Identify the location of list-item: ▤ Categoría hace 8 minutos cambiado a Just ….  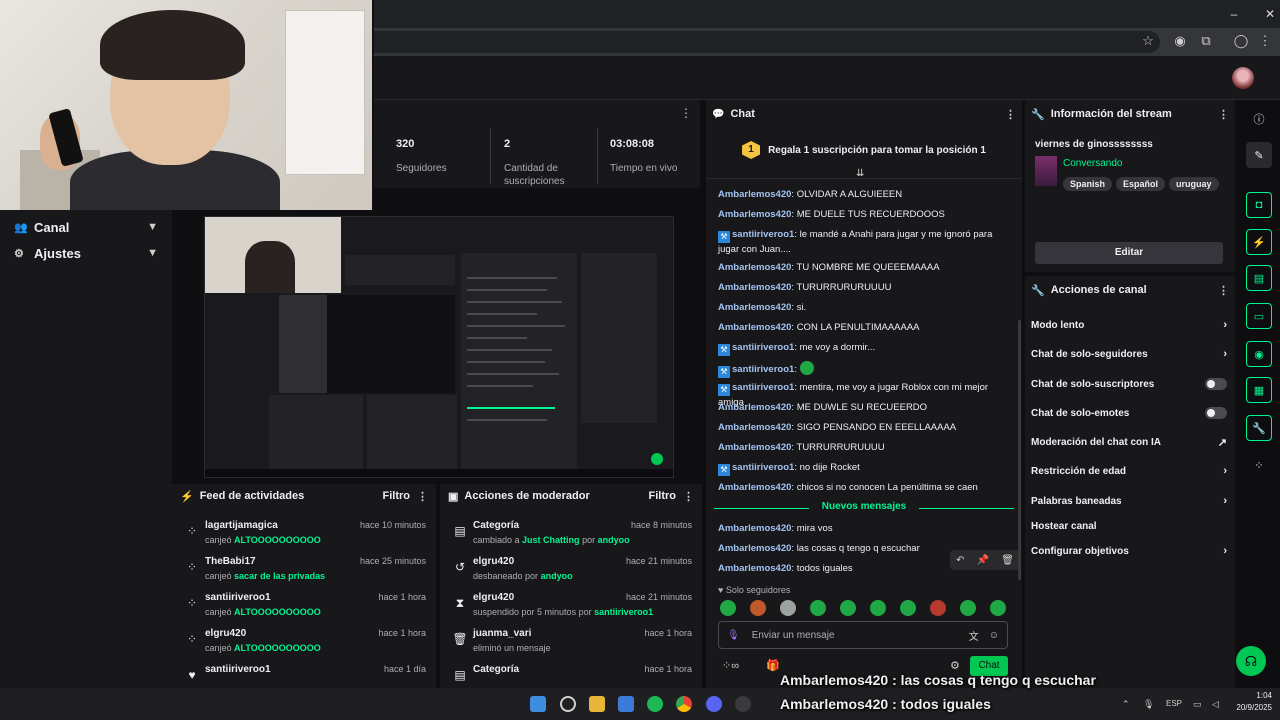
(571, 538).